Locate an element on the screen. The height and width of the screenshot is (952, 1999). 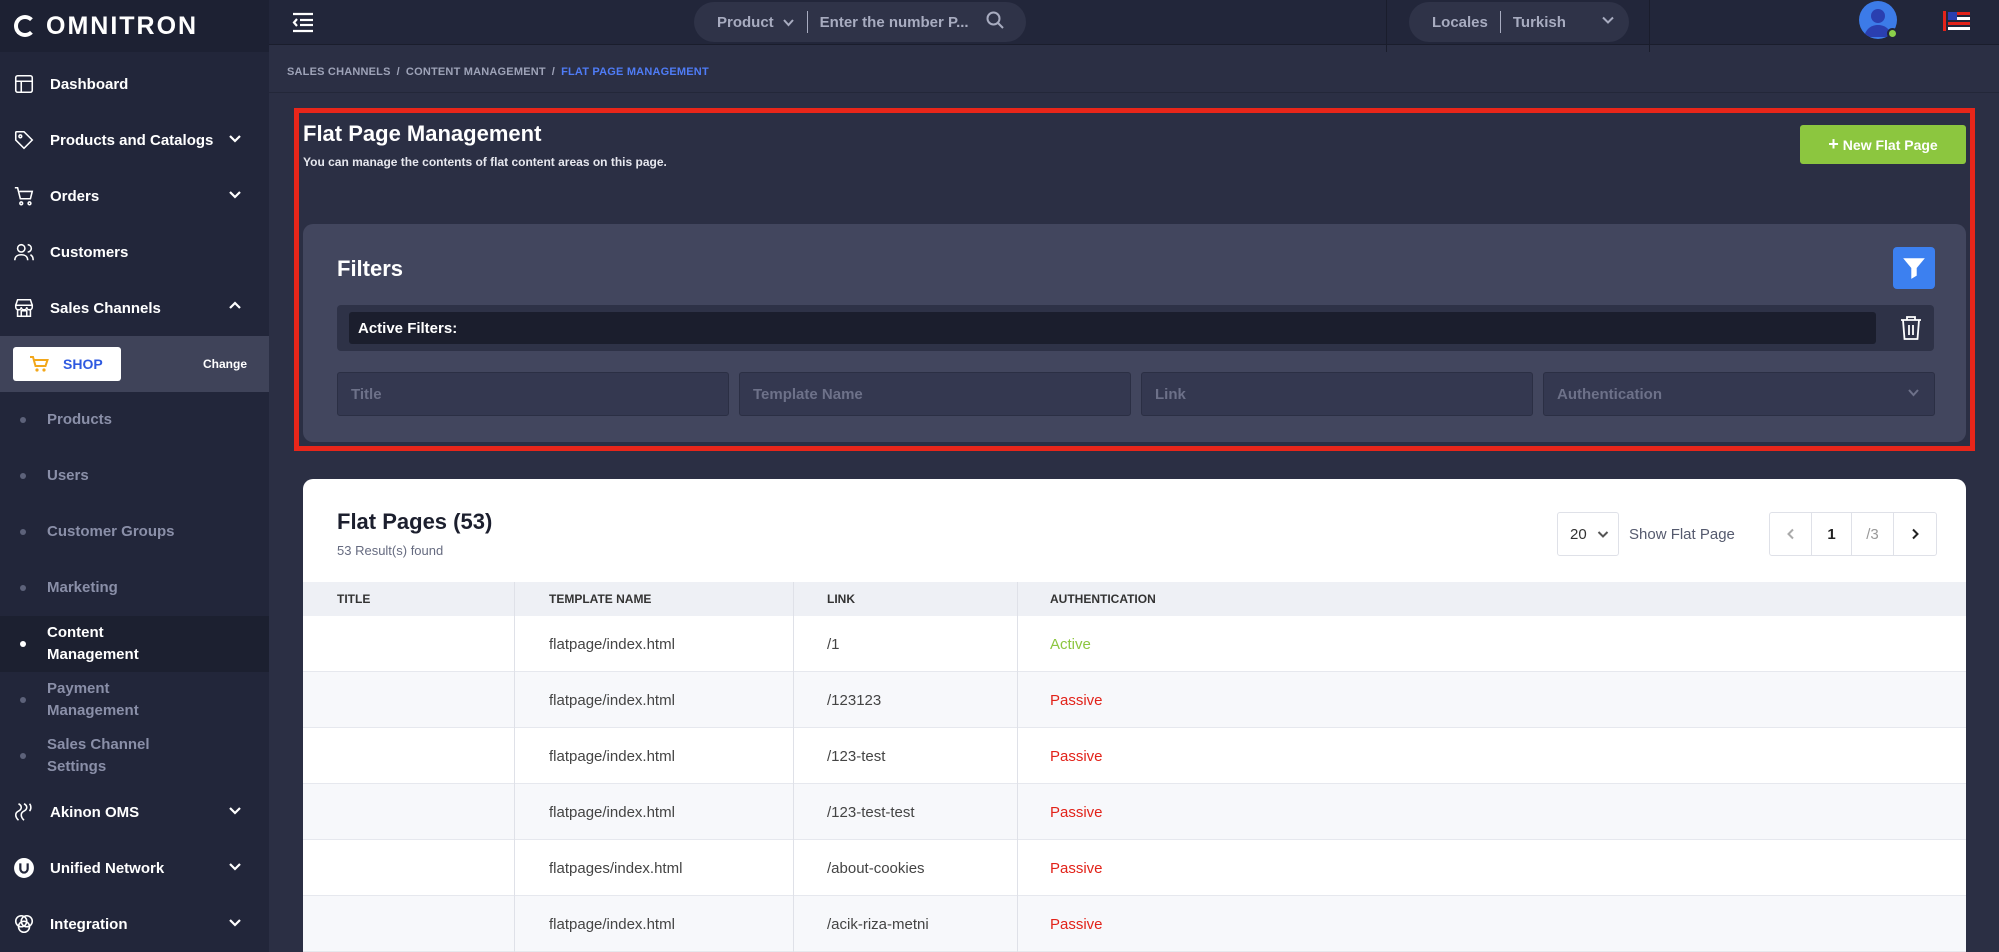
column-header-template-name: TEMPLATE NAME is located at coordinates (654, 599).